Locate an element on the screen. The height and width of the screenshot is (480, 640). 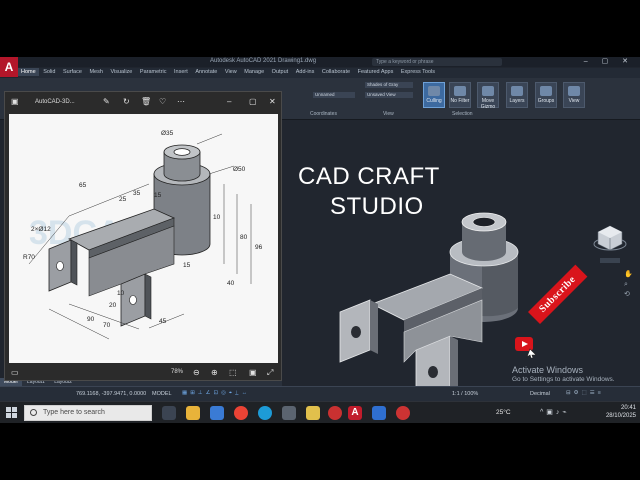
panel-label-view: View is located at coordinates (388, 114).